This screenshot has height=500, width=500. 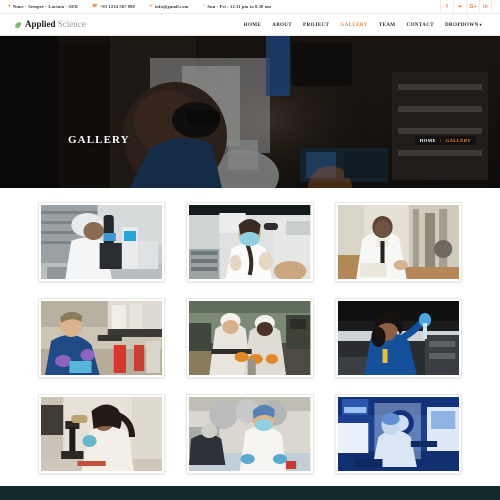 I want to click on phone-icon: ☎, so click(x=94, y=6).